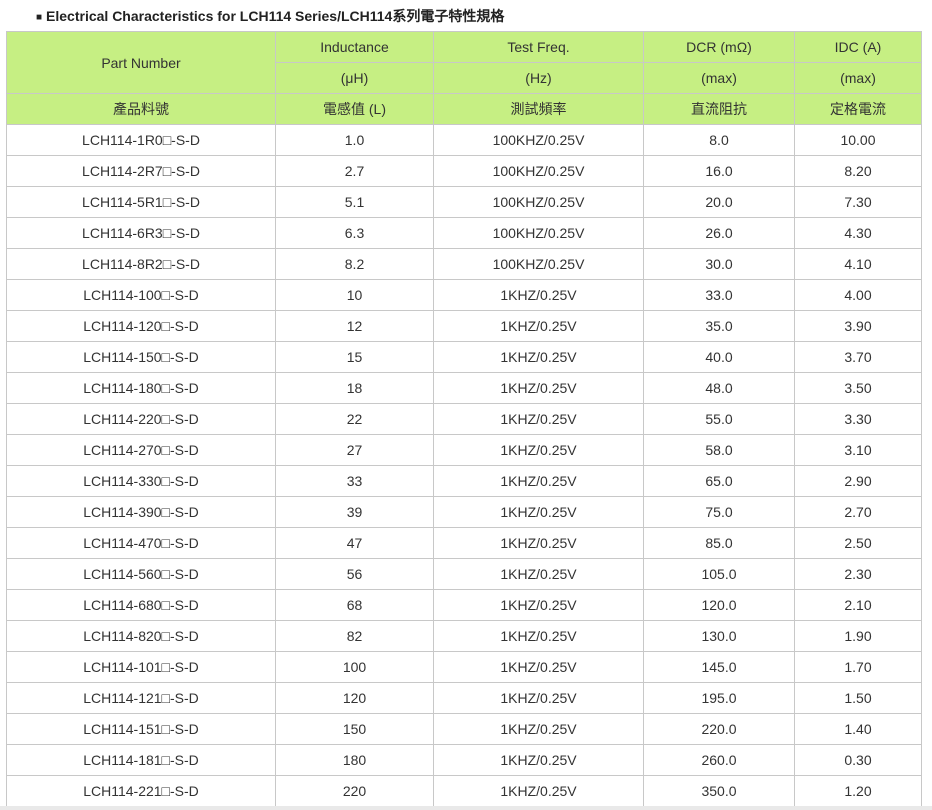  What do you see at coordinates (719, 481) in the screenshot?
I see `cell-dcr: 65.0` at bounding box center [719, 481].